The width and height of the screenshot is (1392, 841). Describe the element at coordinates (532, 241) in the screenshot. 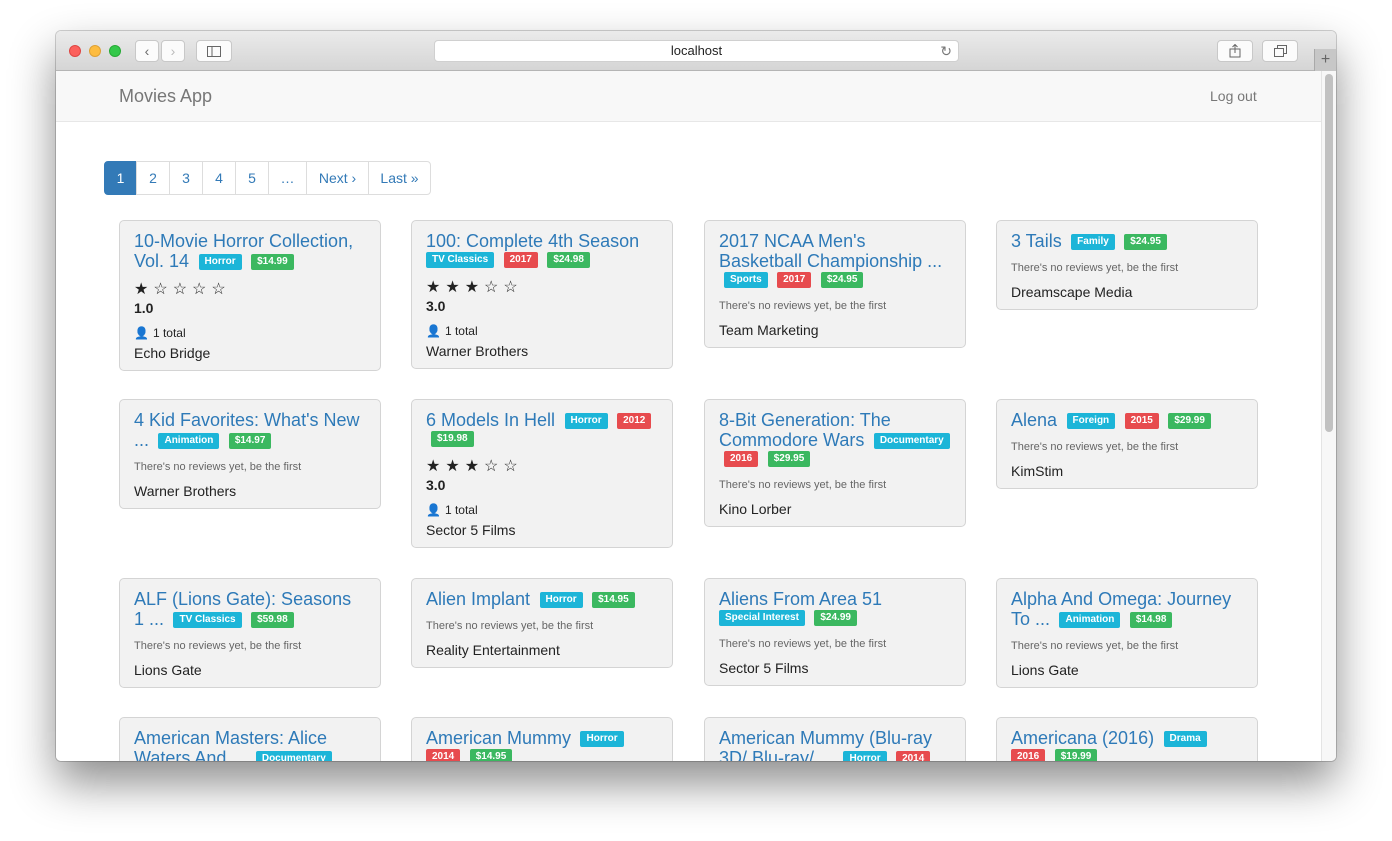

I see `movie-title-link: 100: Complete 4th Season` at that location.